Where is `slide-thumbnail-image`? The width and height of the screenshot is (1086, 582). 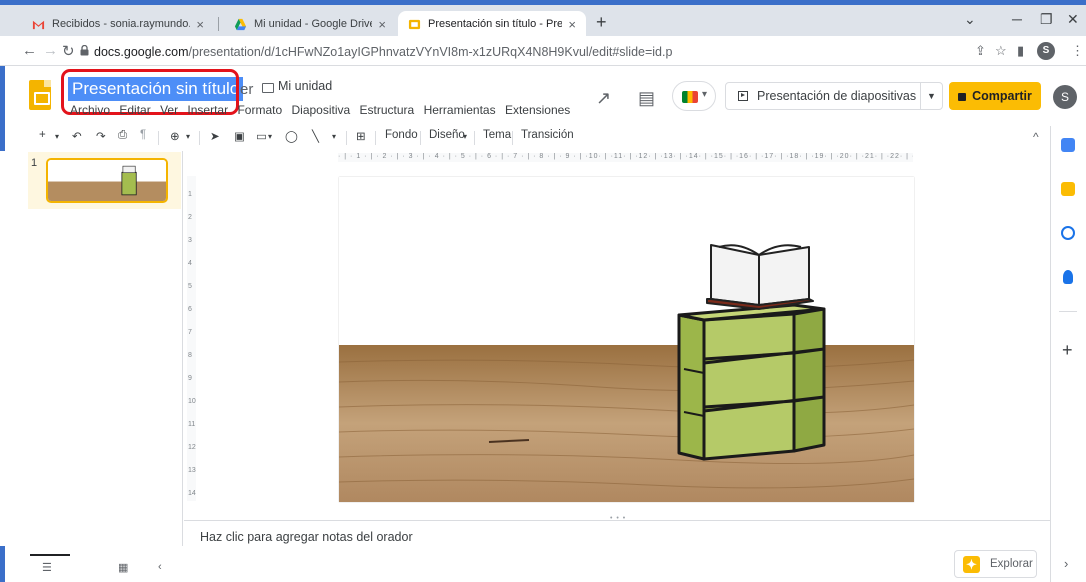
slide-thumbnail-image is located at coordinates (107, 180).